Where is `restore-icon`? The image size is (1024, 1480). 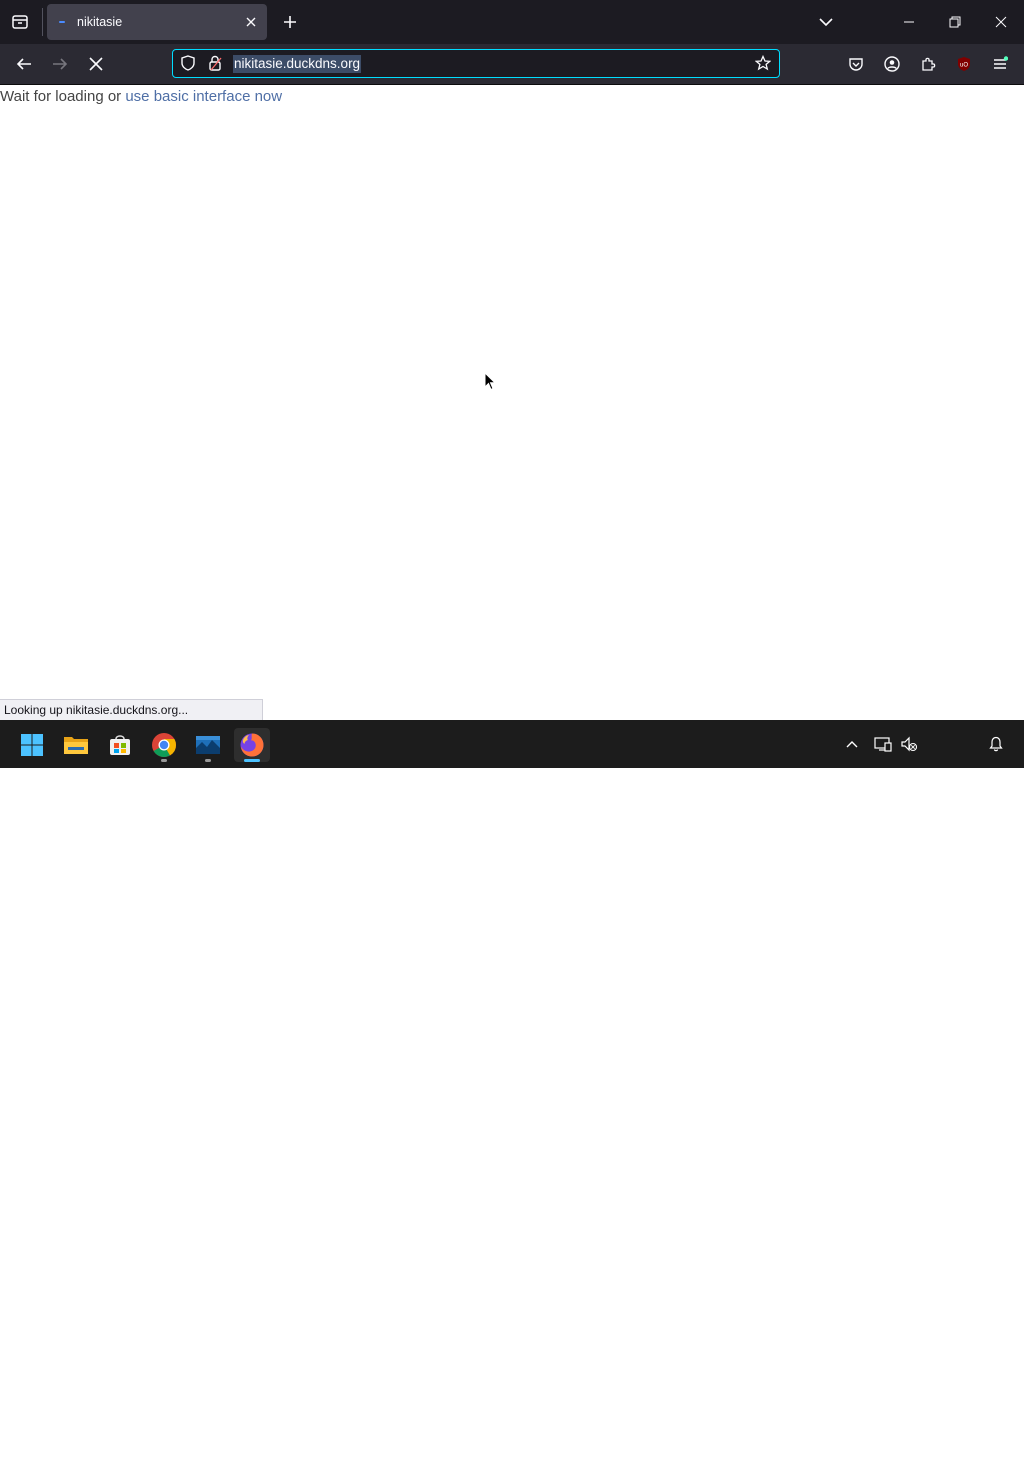 restore-icon is located at coordinates (955, 22).